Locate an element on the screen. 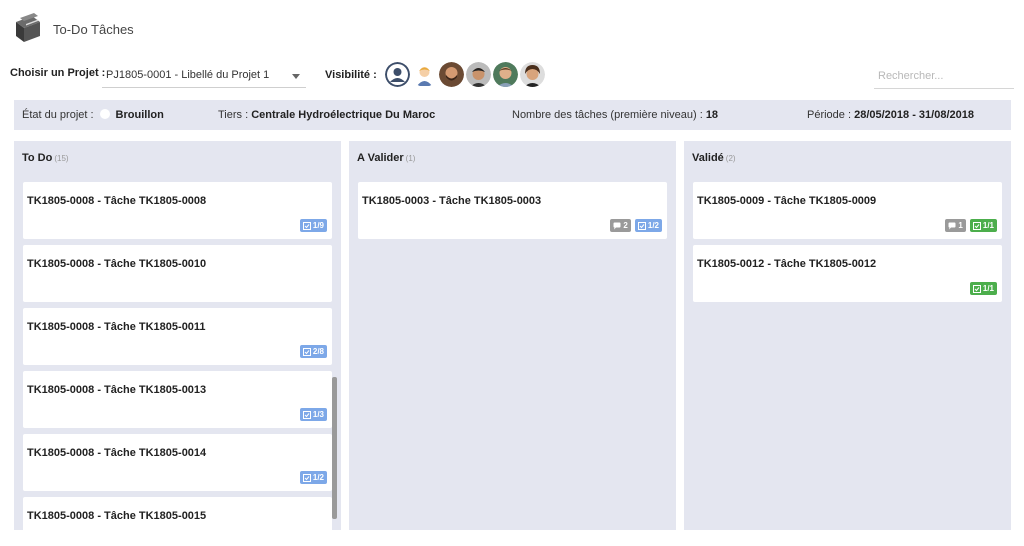 The height and width of the screenshot is (546, 1024). checklist-badge: 1/9 is located at coordinates (313, 225).